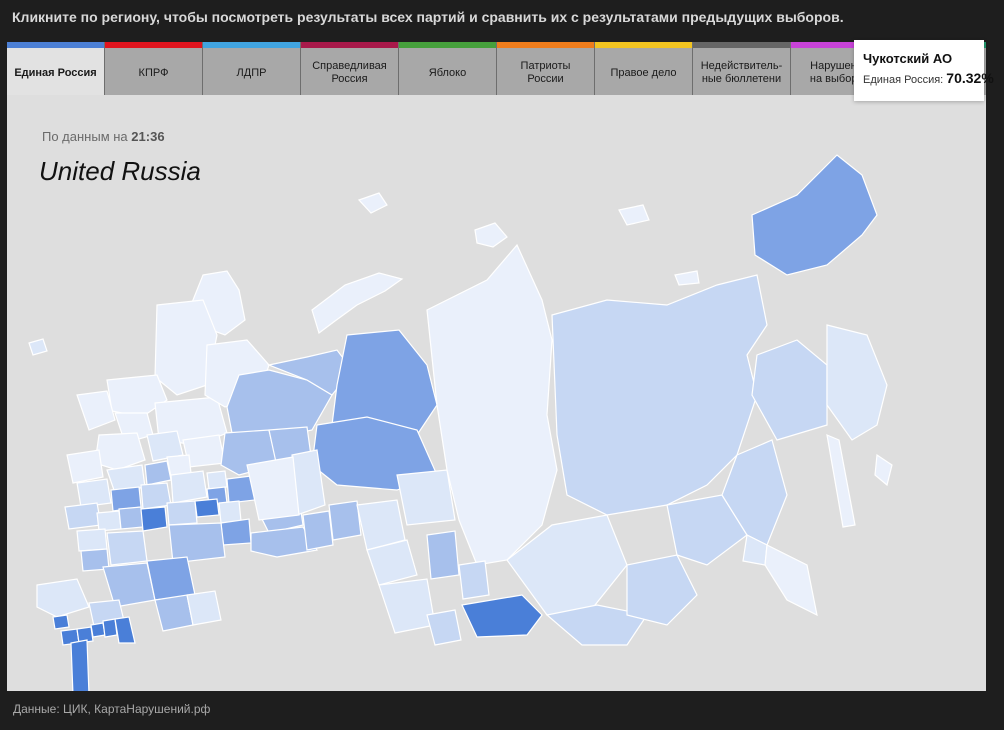 The width and height of the screenshot is (1004, 730). I want to click on region-khakassia, so click(474, 580).